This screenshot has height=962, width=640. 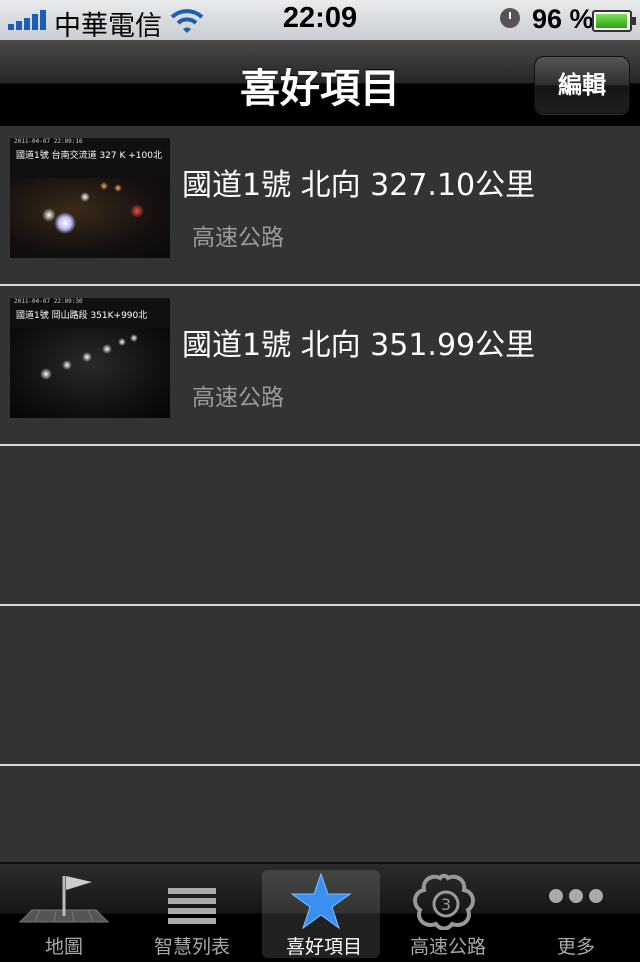 I want to click on camera-title: 國道1號 北向 351.99公里, so click(x=359, y=345).